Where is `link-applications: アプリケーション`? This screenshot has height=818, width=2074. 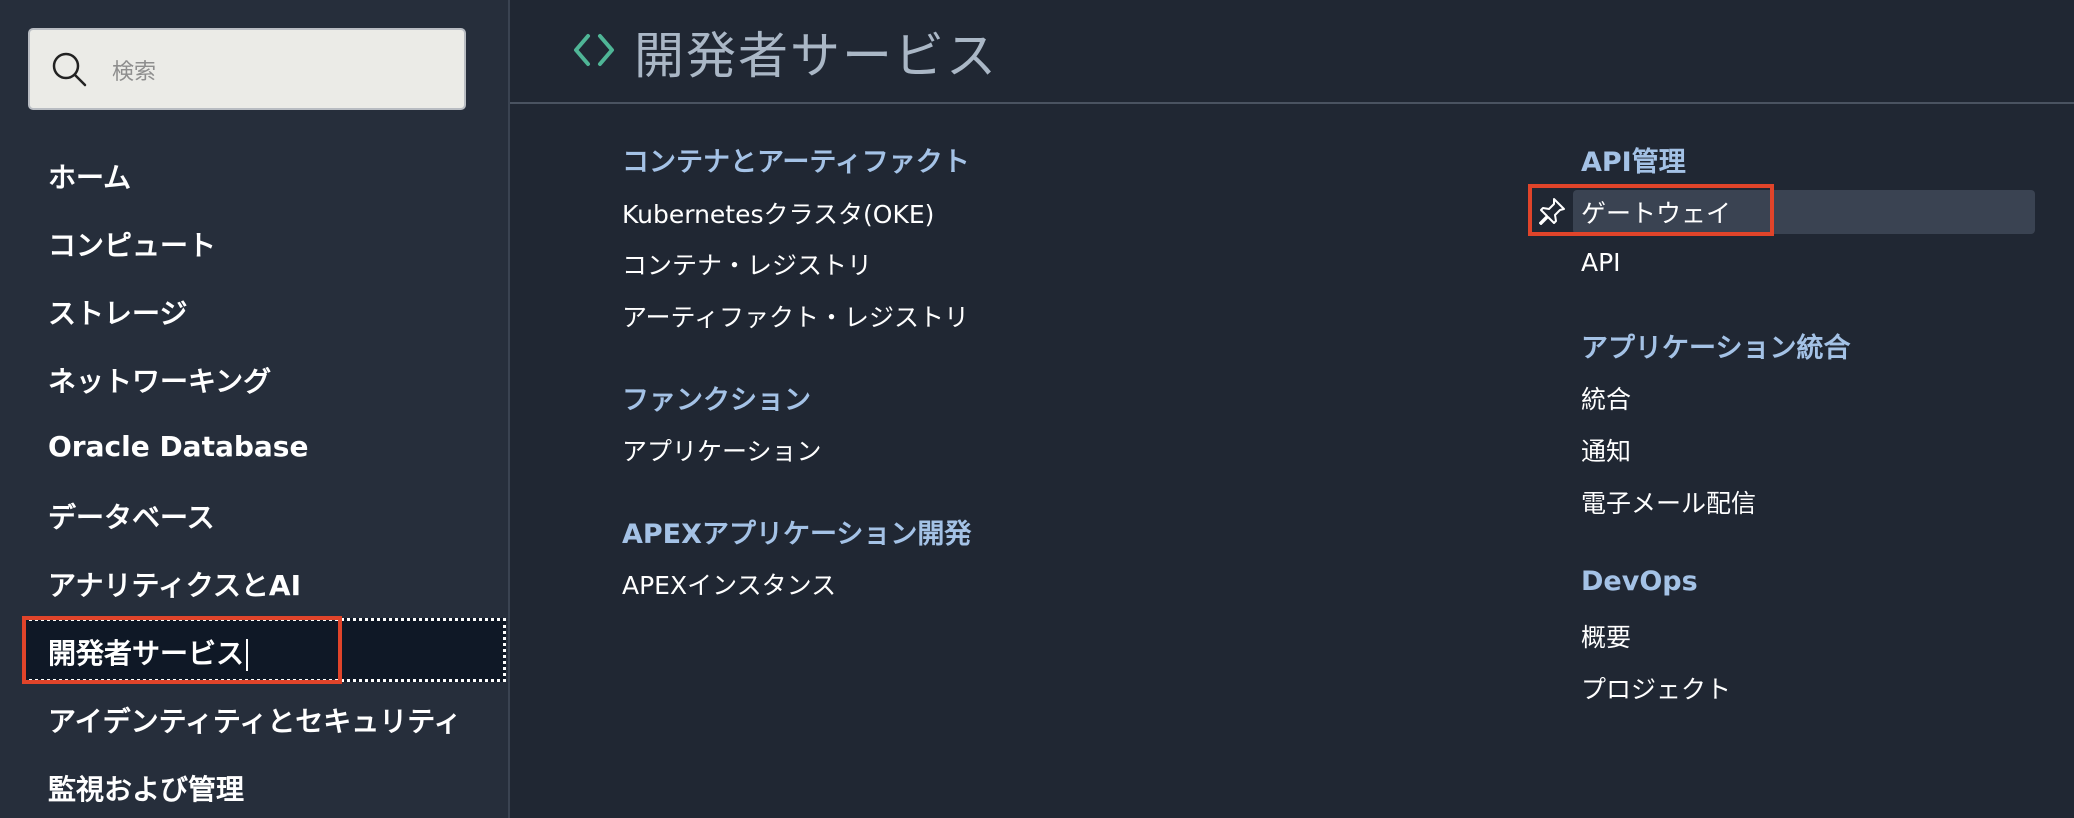
link-applications: アプリケーション is located at coordinates (722, 450).